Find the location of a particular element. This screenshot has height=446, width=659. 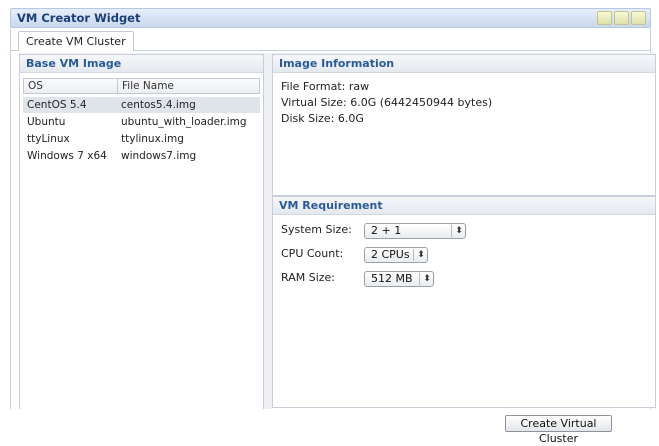

vm-requirement-title: VM Requirement is located at coordinates (464, 206).